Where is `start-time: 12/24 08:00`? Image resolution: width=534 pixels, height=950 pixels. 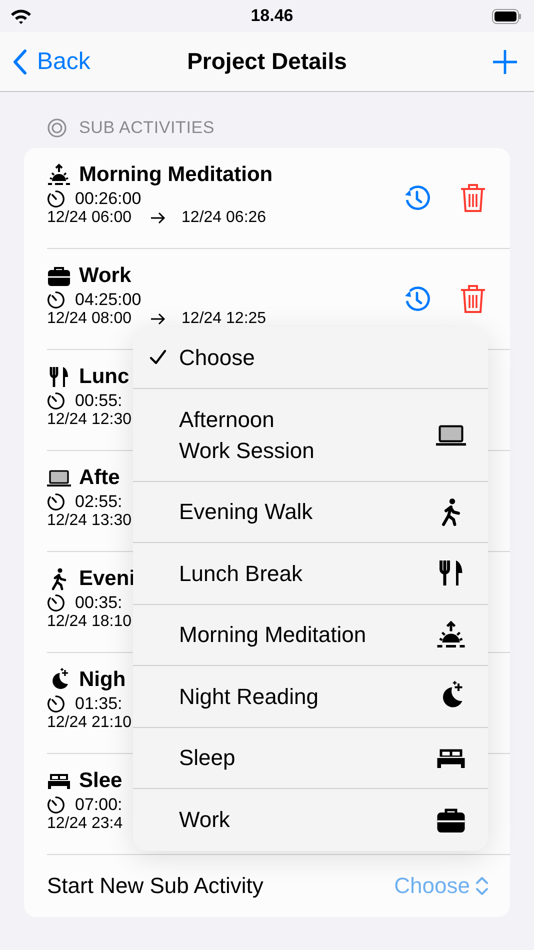
start-time: 12/24 08:00 is located at coordinates (89, 319).